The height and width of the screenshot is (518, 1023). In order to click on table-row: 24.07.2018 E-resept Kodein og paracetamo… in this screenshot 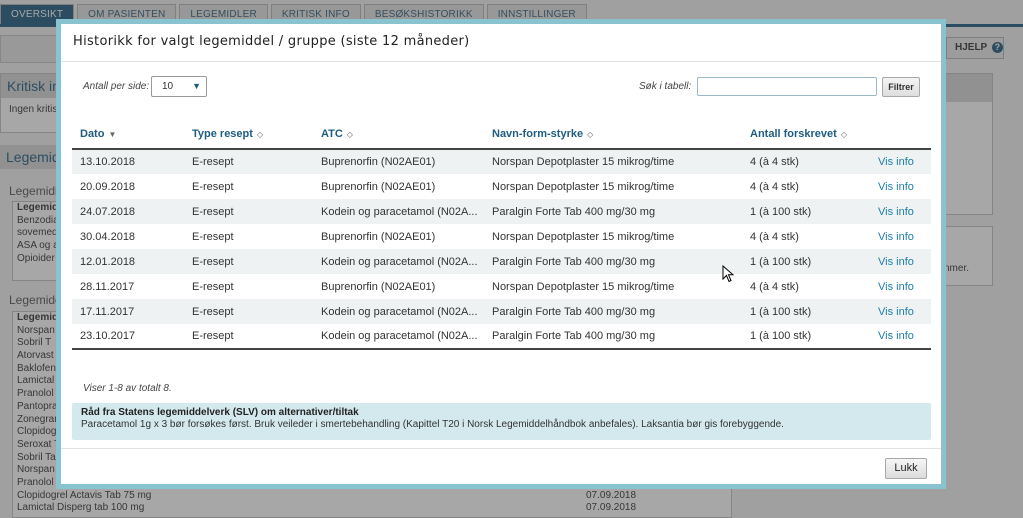, I will do `click(501, 211)`.